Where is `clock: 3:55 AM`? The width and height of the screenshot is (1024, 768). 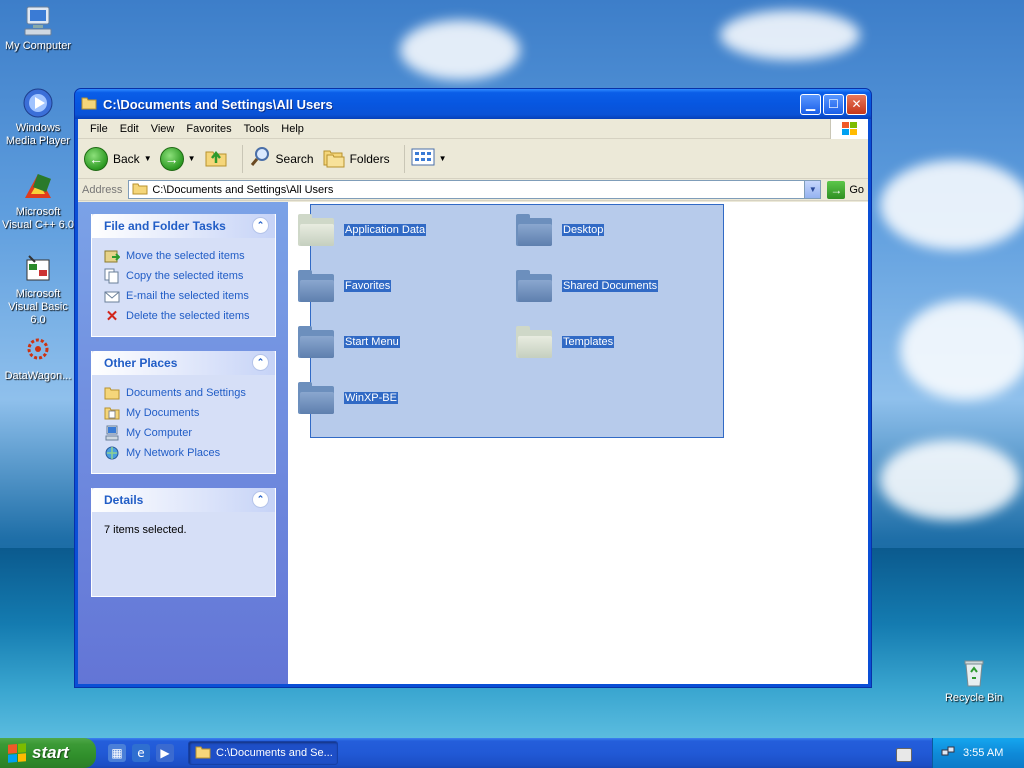 clock: 3:55 AM is located at coordinates (983, 753).